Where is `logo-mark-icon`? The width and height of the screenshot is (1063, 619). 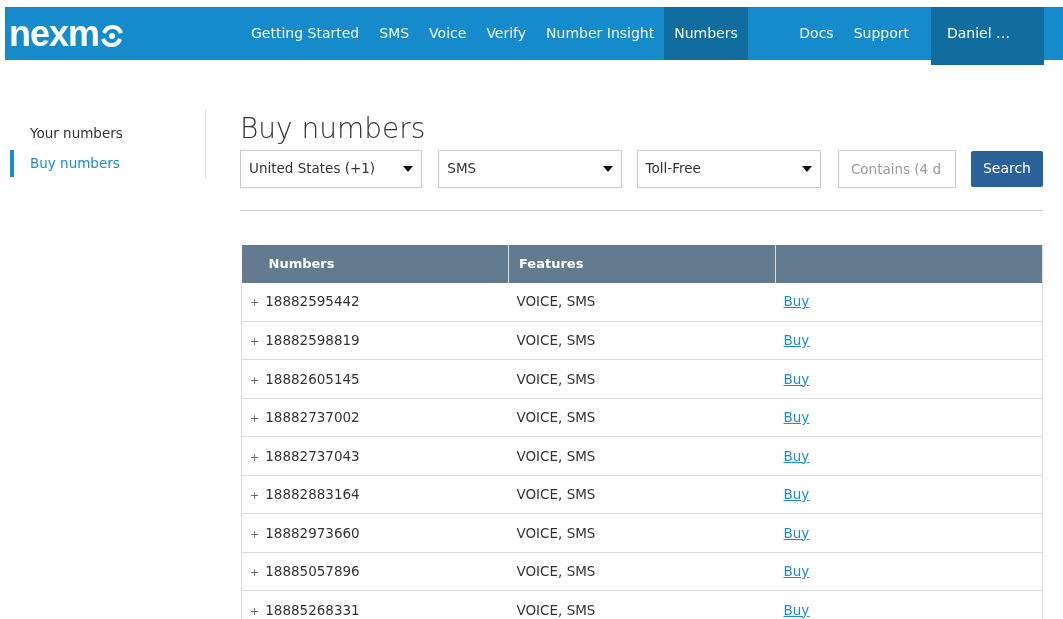 logo-mark-icon is located at coordinates (112, 35).